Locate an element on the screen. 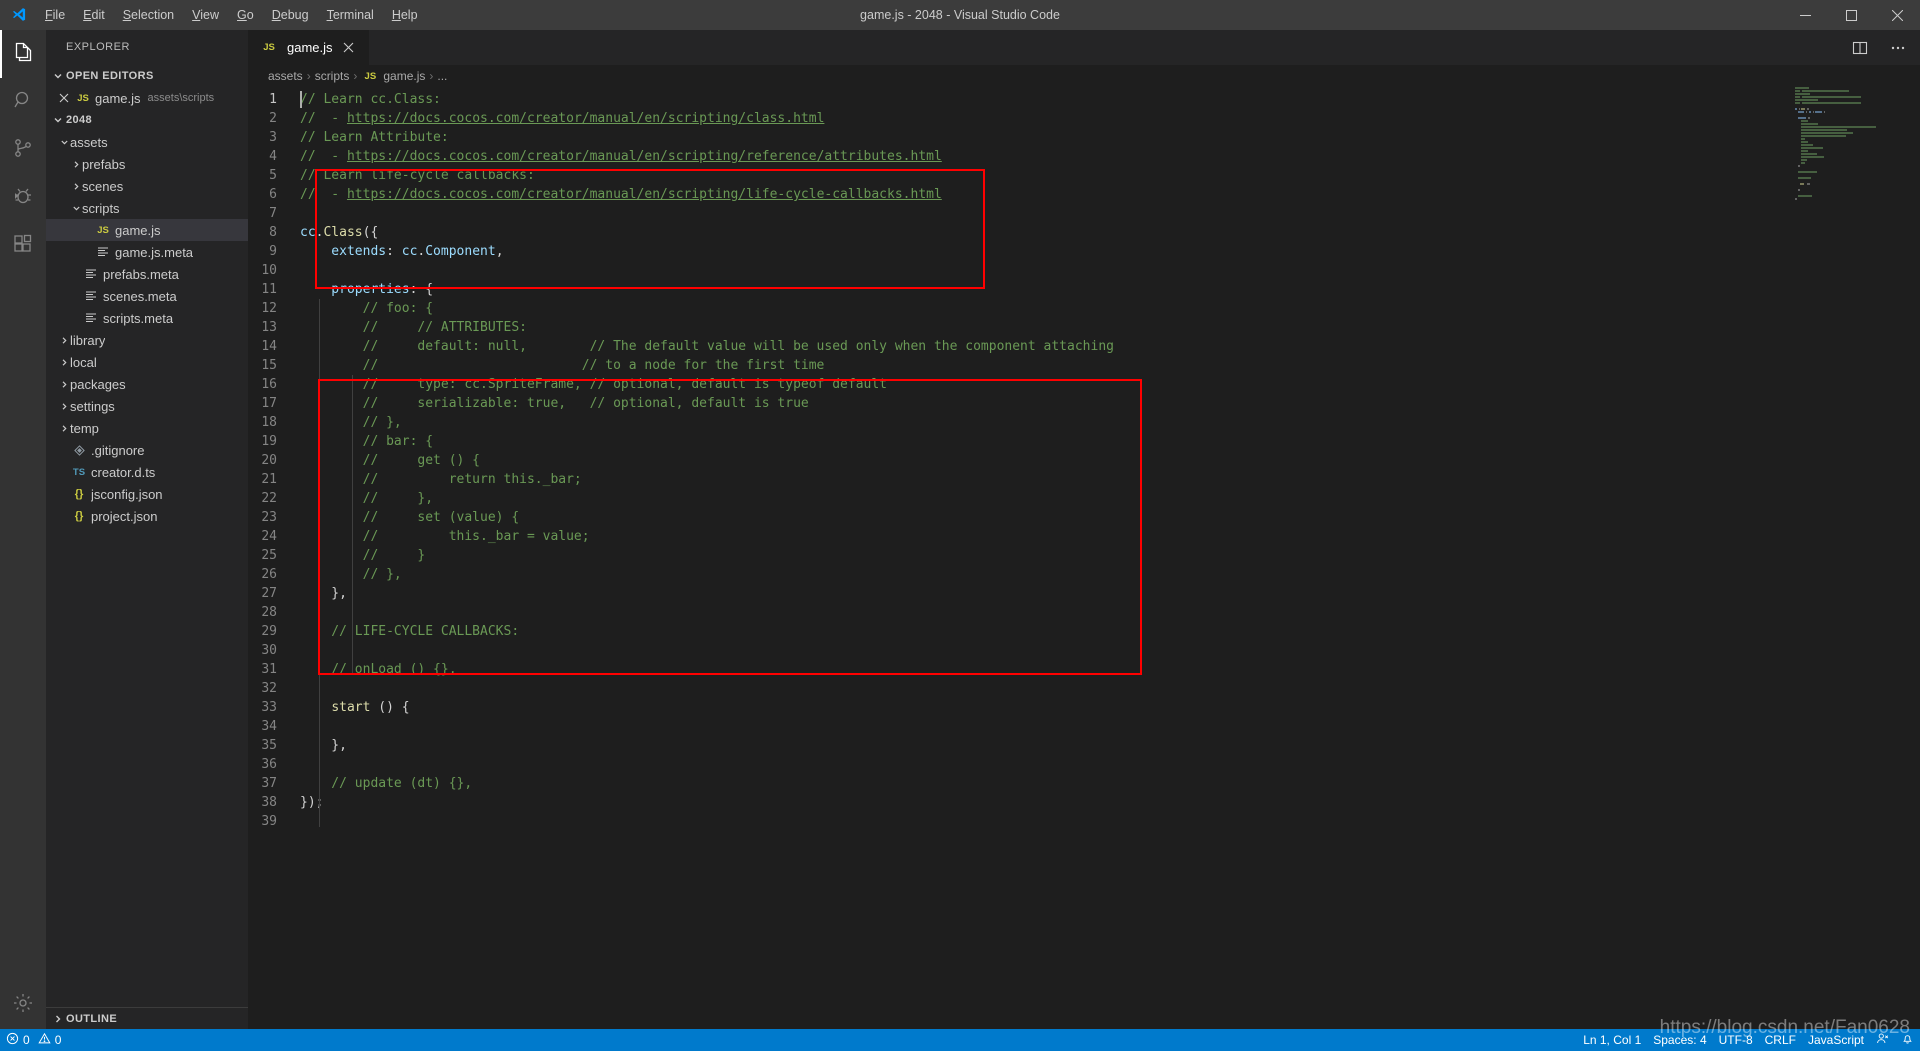 The height and width of the screenshot is (1051, 1920). menu-edit: Edit is located at coordinates (94, 15).